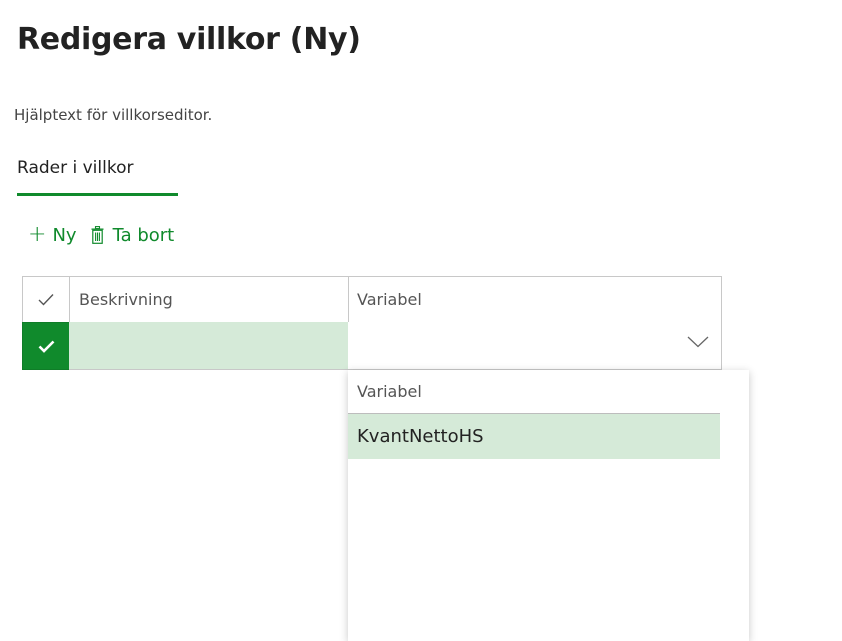 This screenshot has width=842, height=641. What do you see at coordinates (113, 115) in the screenshot?
I see `help-text: Hjälptext för villkorseditor.` at bounding box center [113, 115].